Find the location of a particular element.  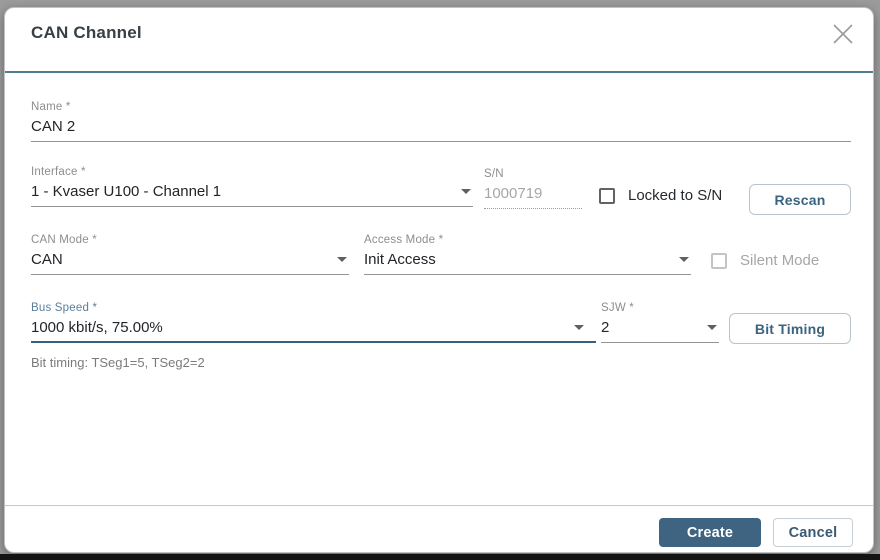

interface-value: 1 - Kvaser U100 - Channel 1 is located at coordinates (126, 191).